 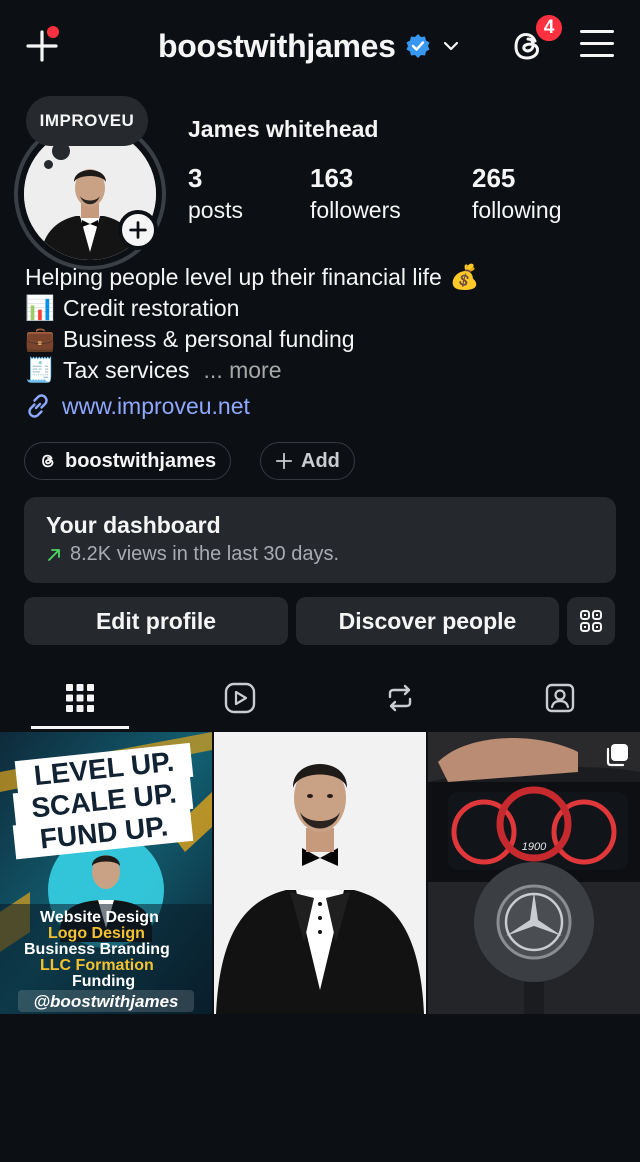 What do you see at coordinates (40, 370) in the screenshot?
I see `receipt-emoji: 🧾` at bounding box center [40, 370].